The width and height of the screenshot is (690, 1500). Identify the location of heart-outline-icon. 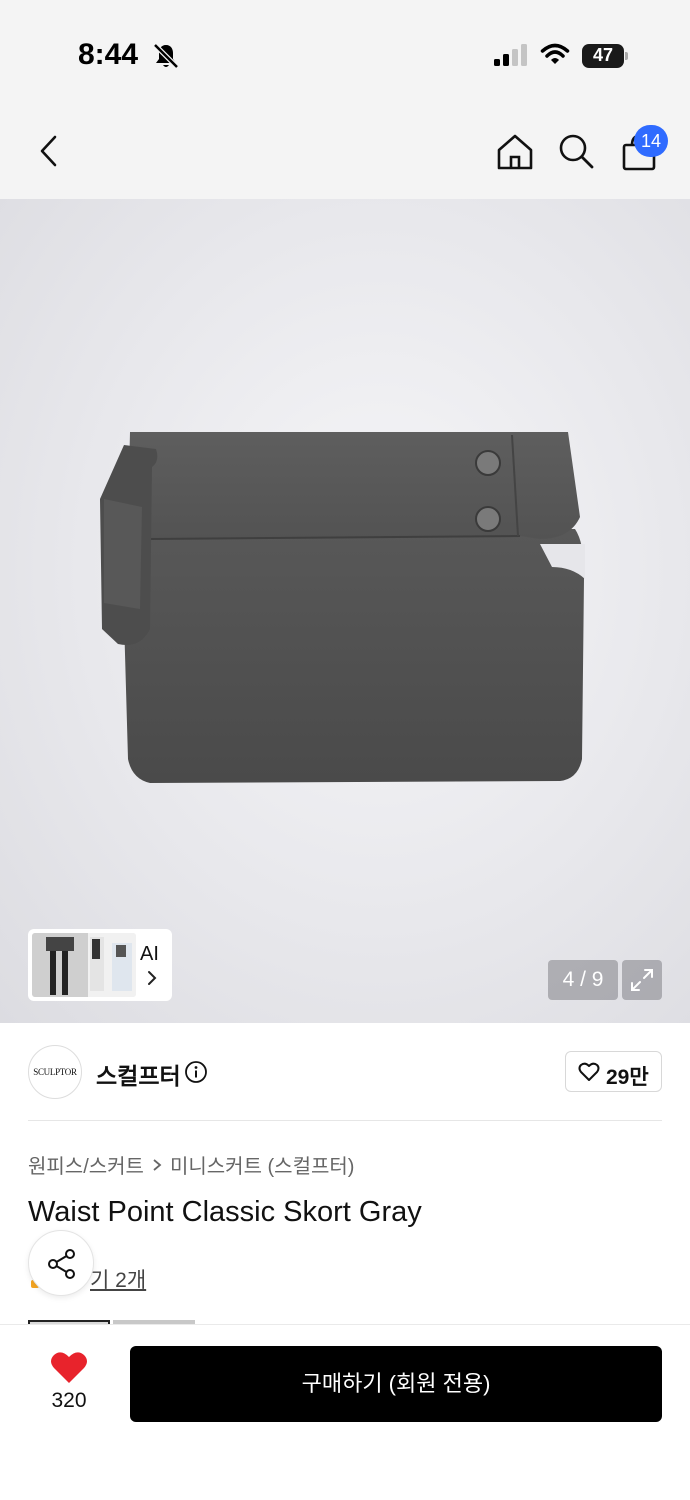
(589, 1071).